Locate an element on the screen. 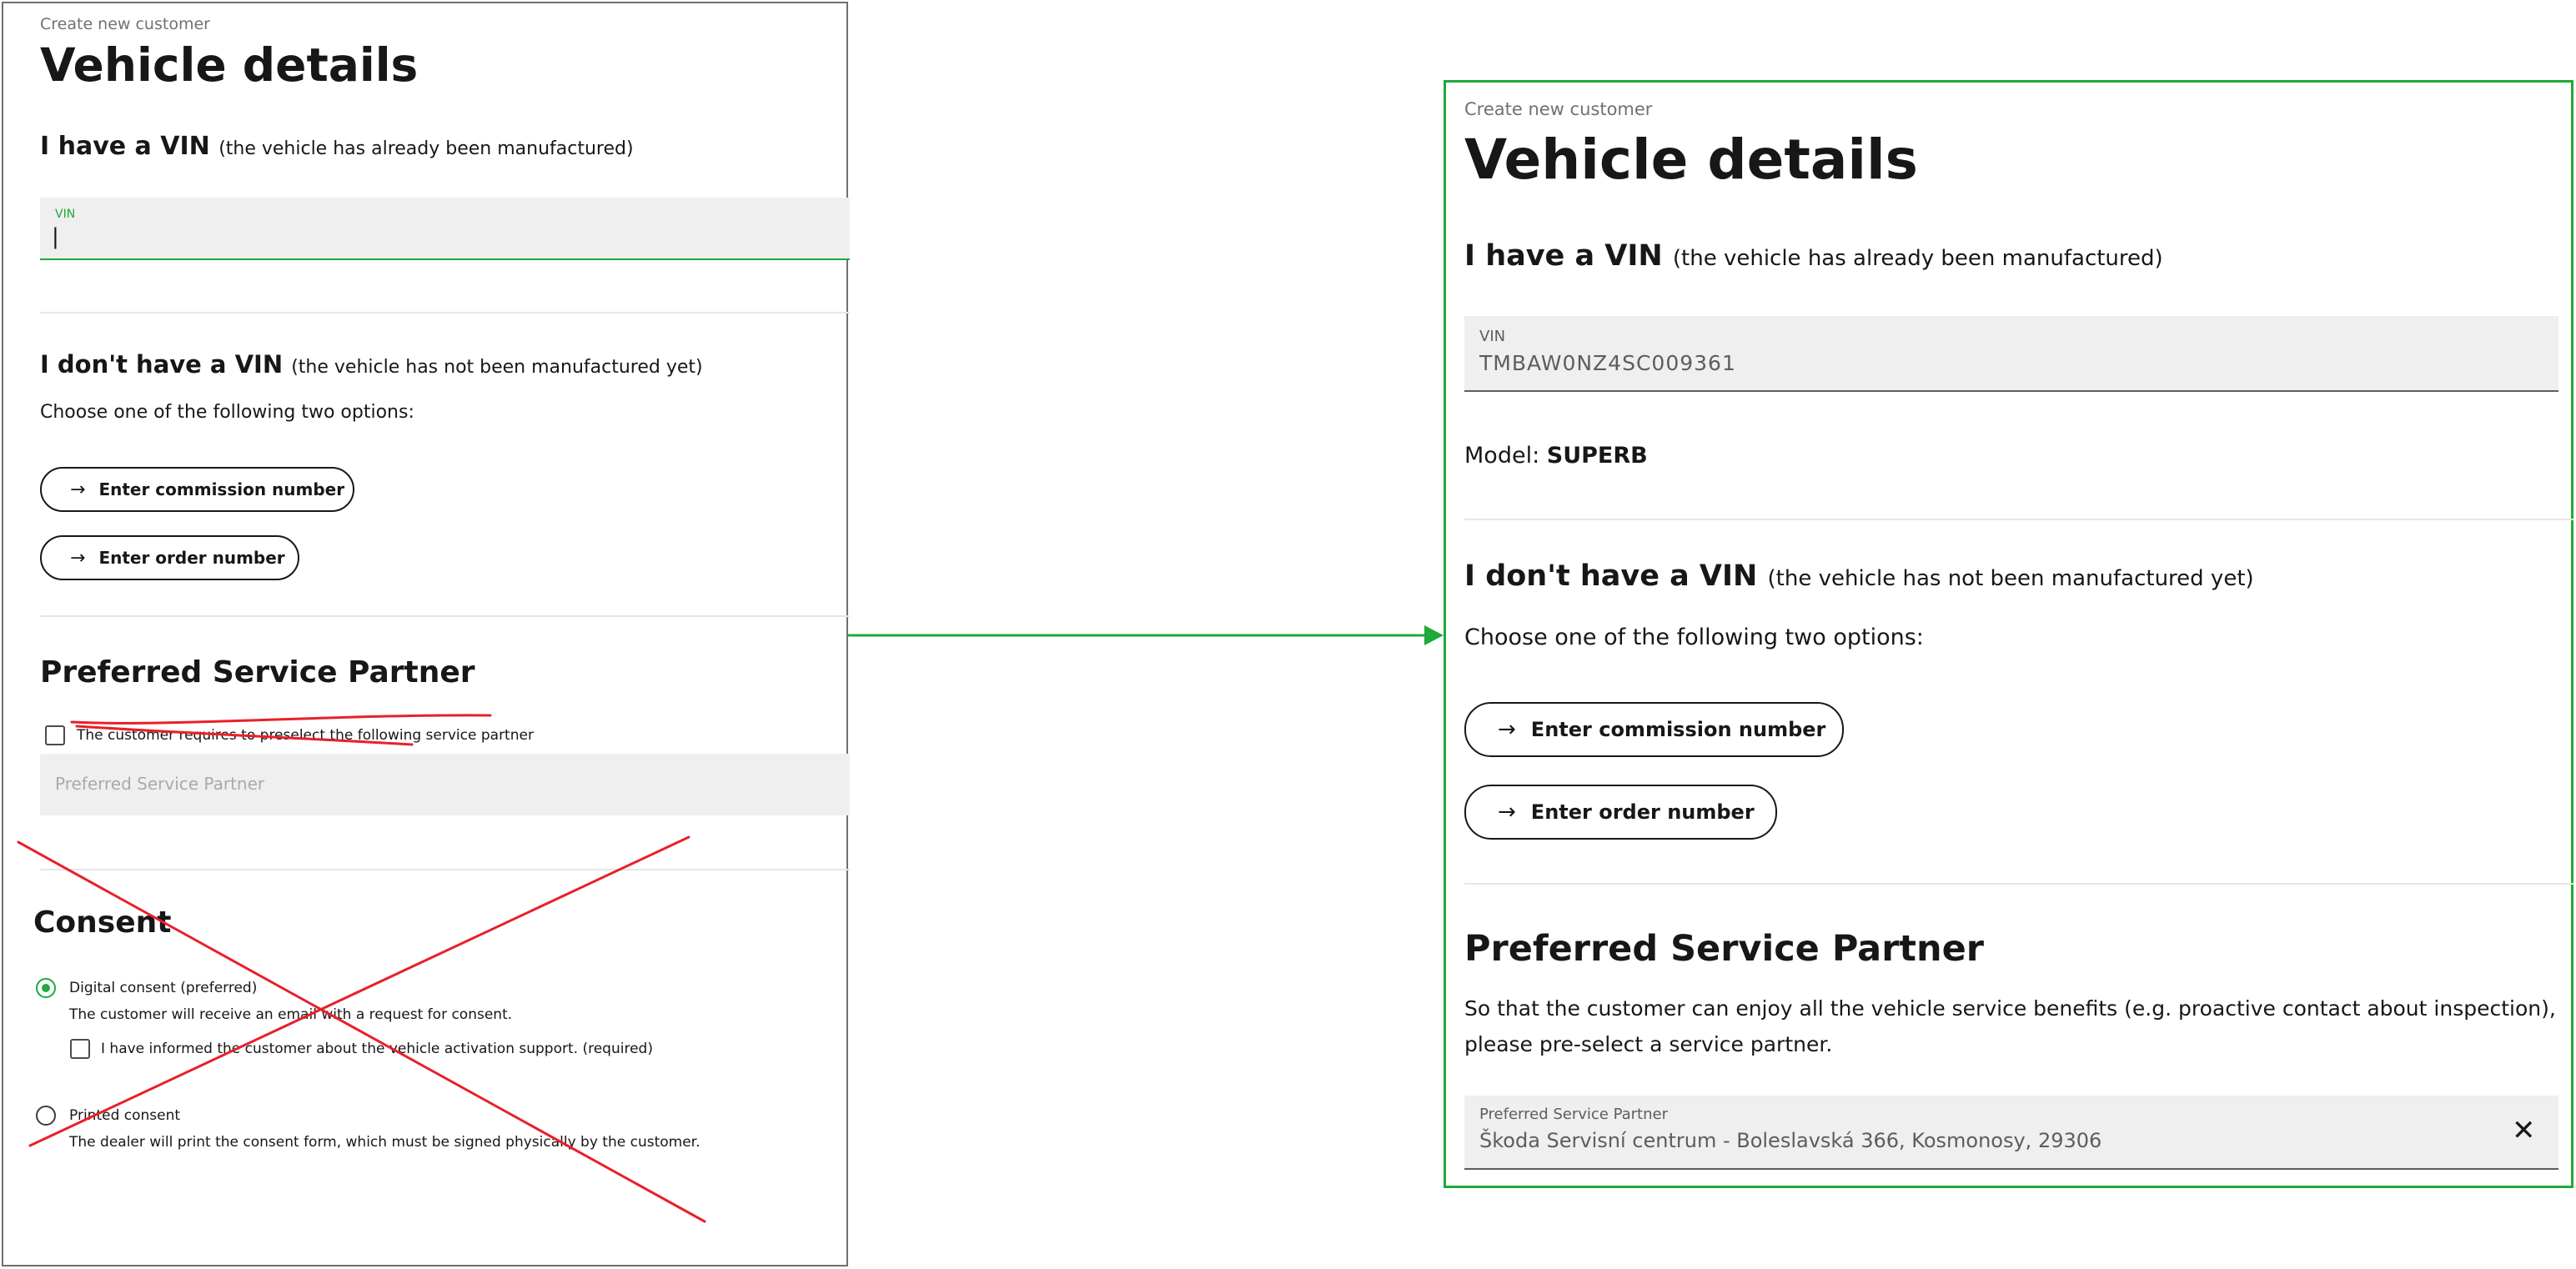  consent-heading: Consent is located at coordinates (102, 922).